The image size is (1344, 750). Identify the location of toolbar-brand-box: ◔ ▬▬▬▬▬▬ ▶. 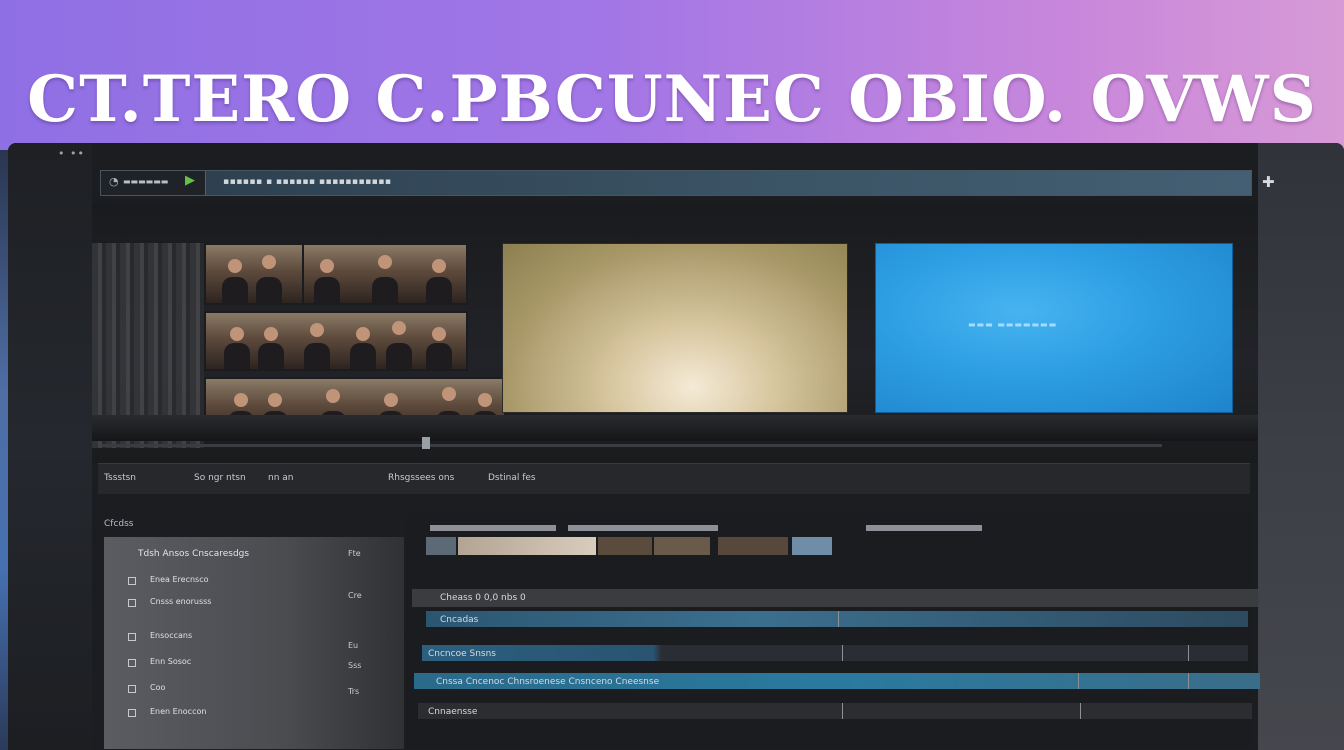
(153, 183).